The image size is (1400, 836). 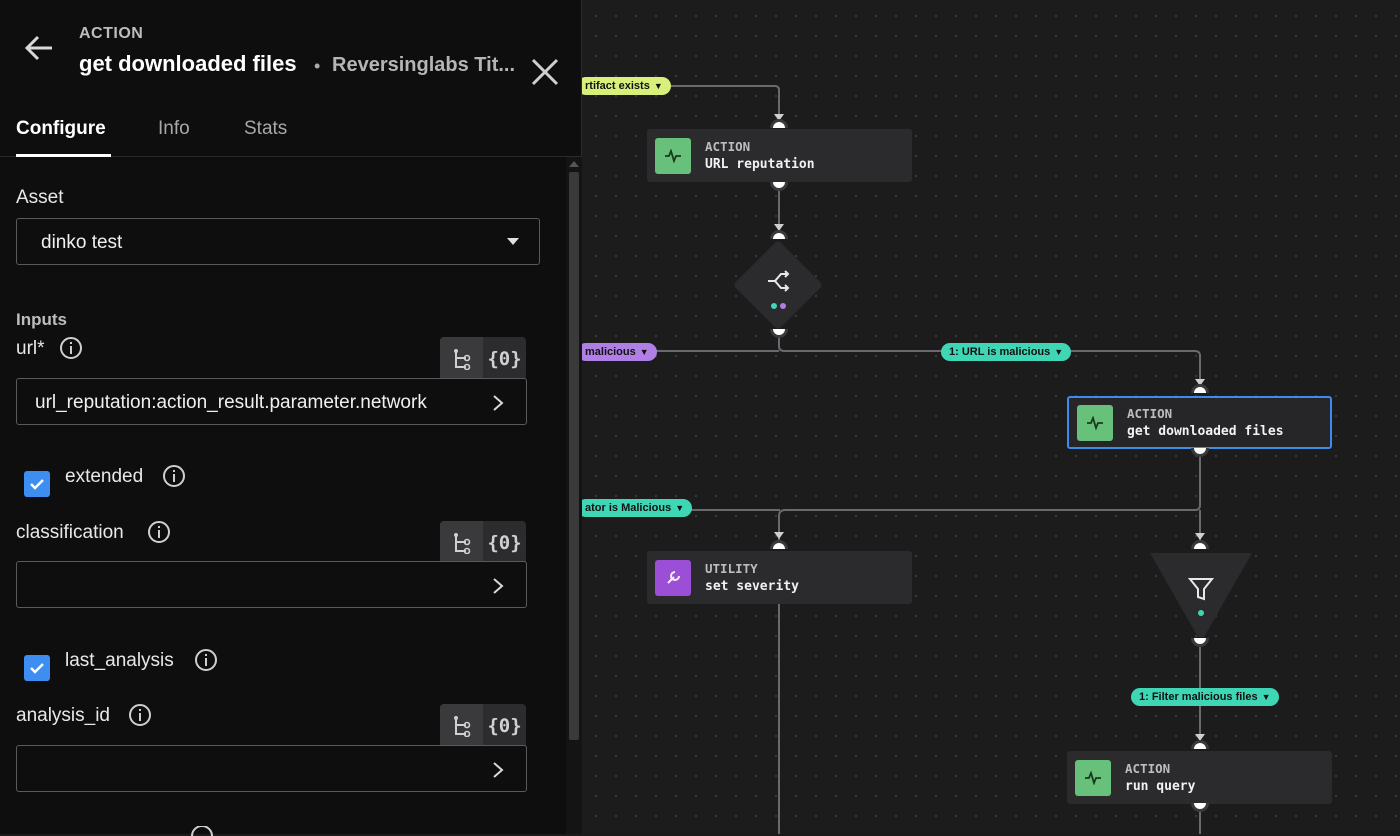 I want to click on tab-stats: Stats, so click(x=265, y=129).